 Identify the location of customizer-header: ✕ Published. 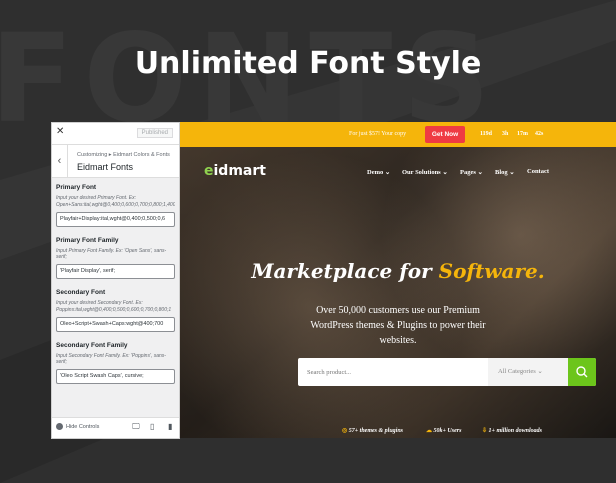
(115, 134).